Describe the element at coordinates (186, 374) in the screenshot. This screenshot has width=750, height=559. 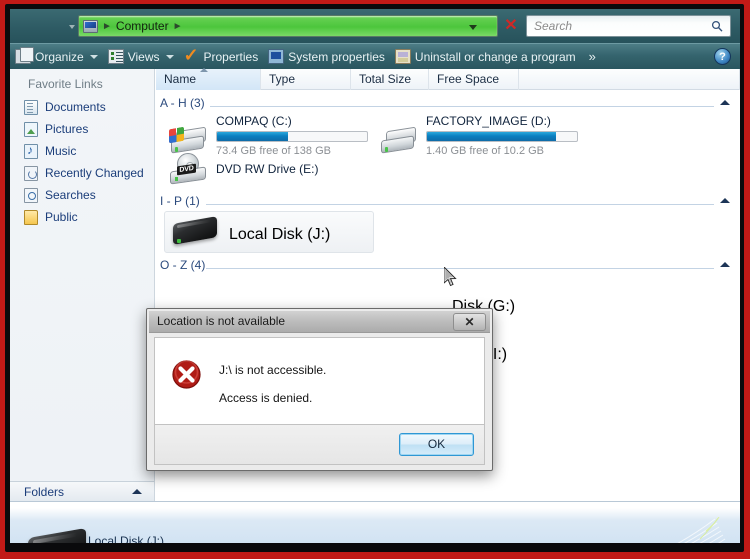
I see `error-cross-icon` at that location.